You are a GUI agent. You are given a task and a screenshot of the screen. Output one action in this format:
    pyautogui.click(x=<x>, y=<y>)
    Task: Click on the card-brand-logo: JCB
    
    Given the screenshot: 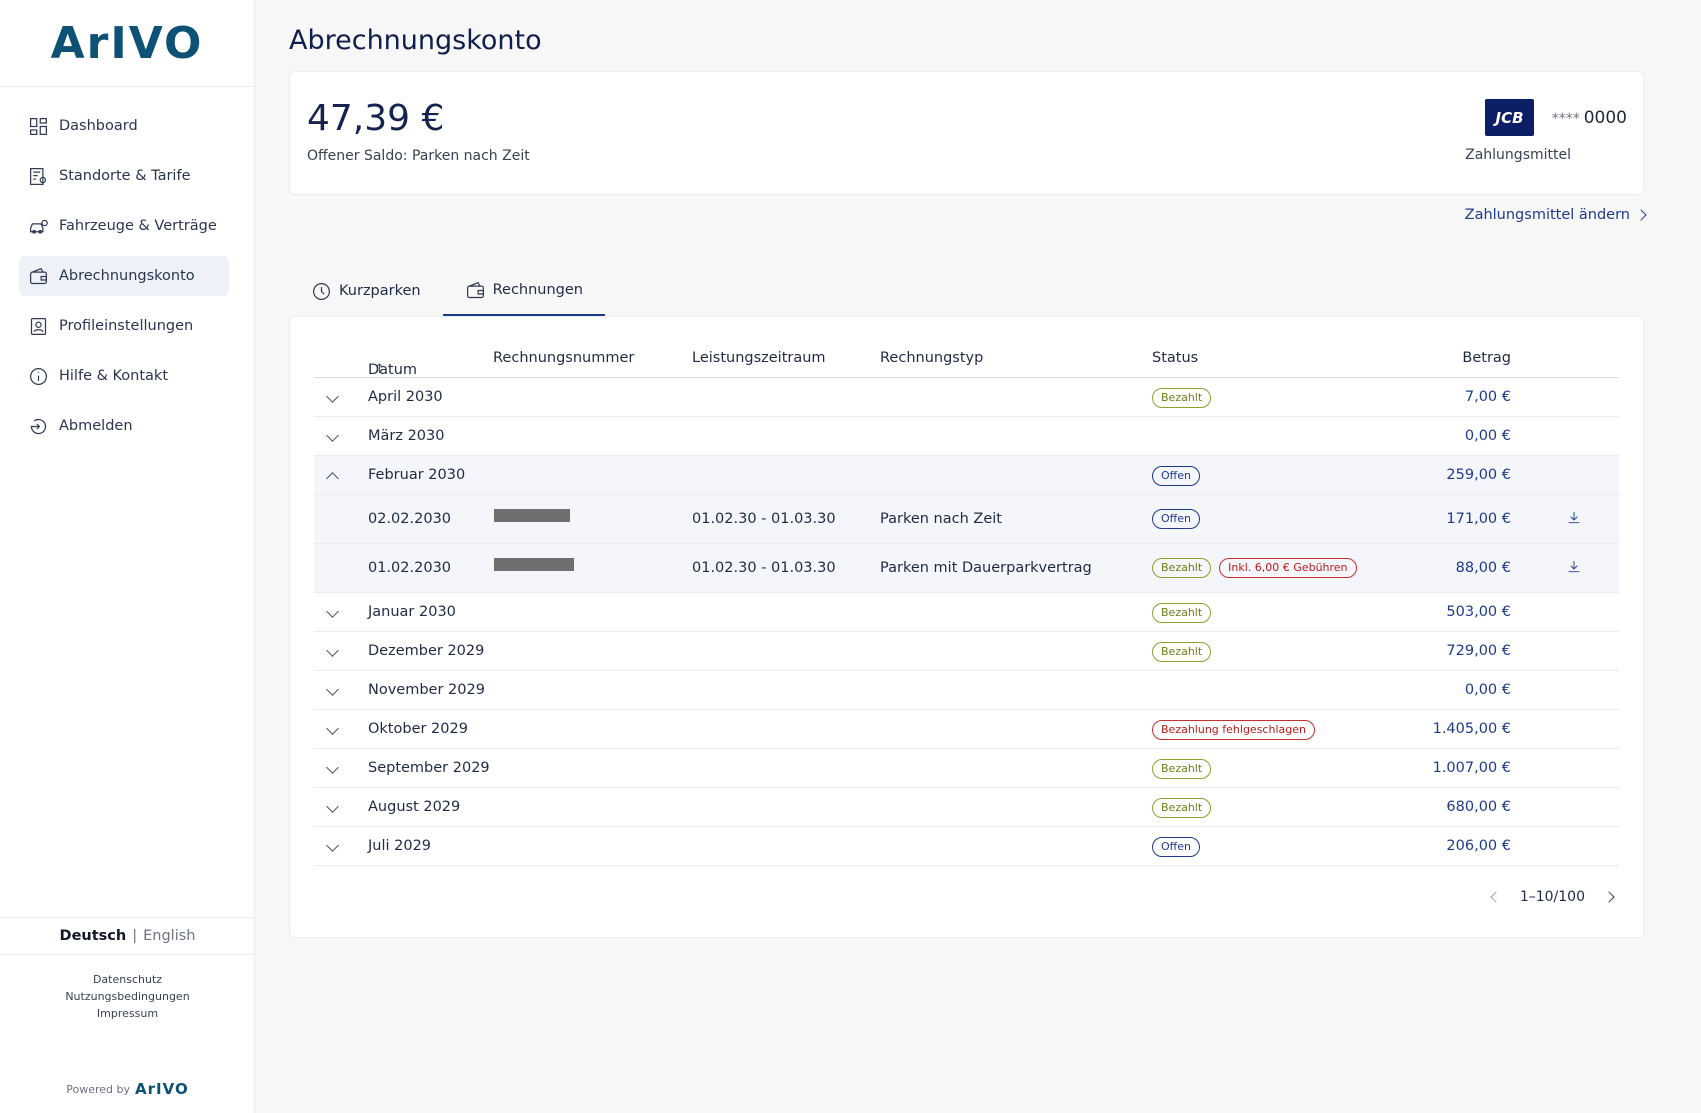 What is the action you would take?
    pyautogui.click(x=1509, y=117)
    